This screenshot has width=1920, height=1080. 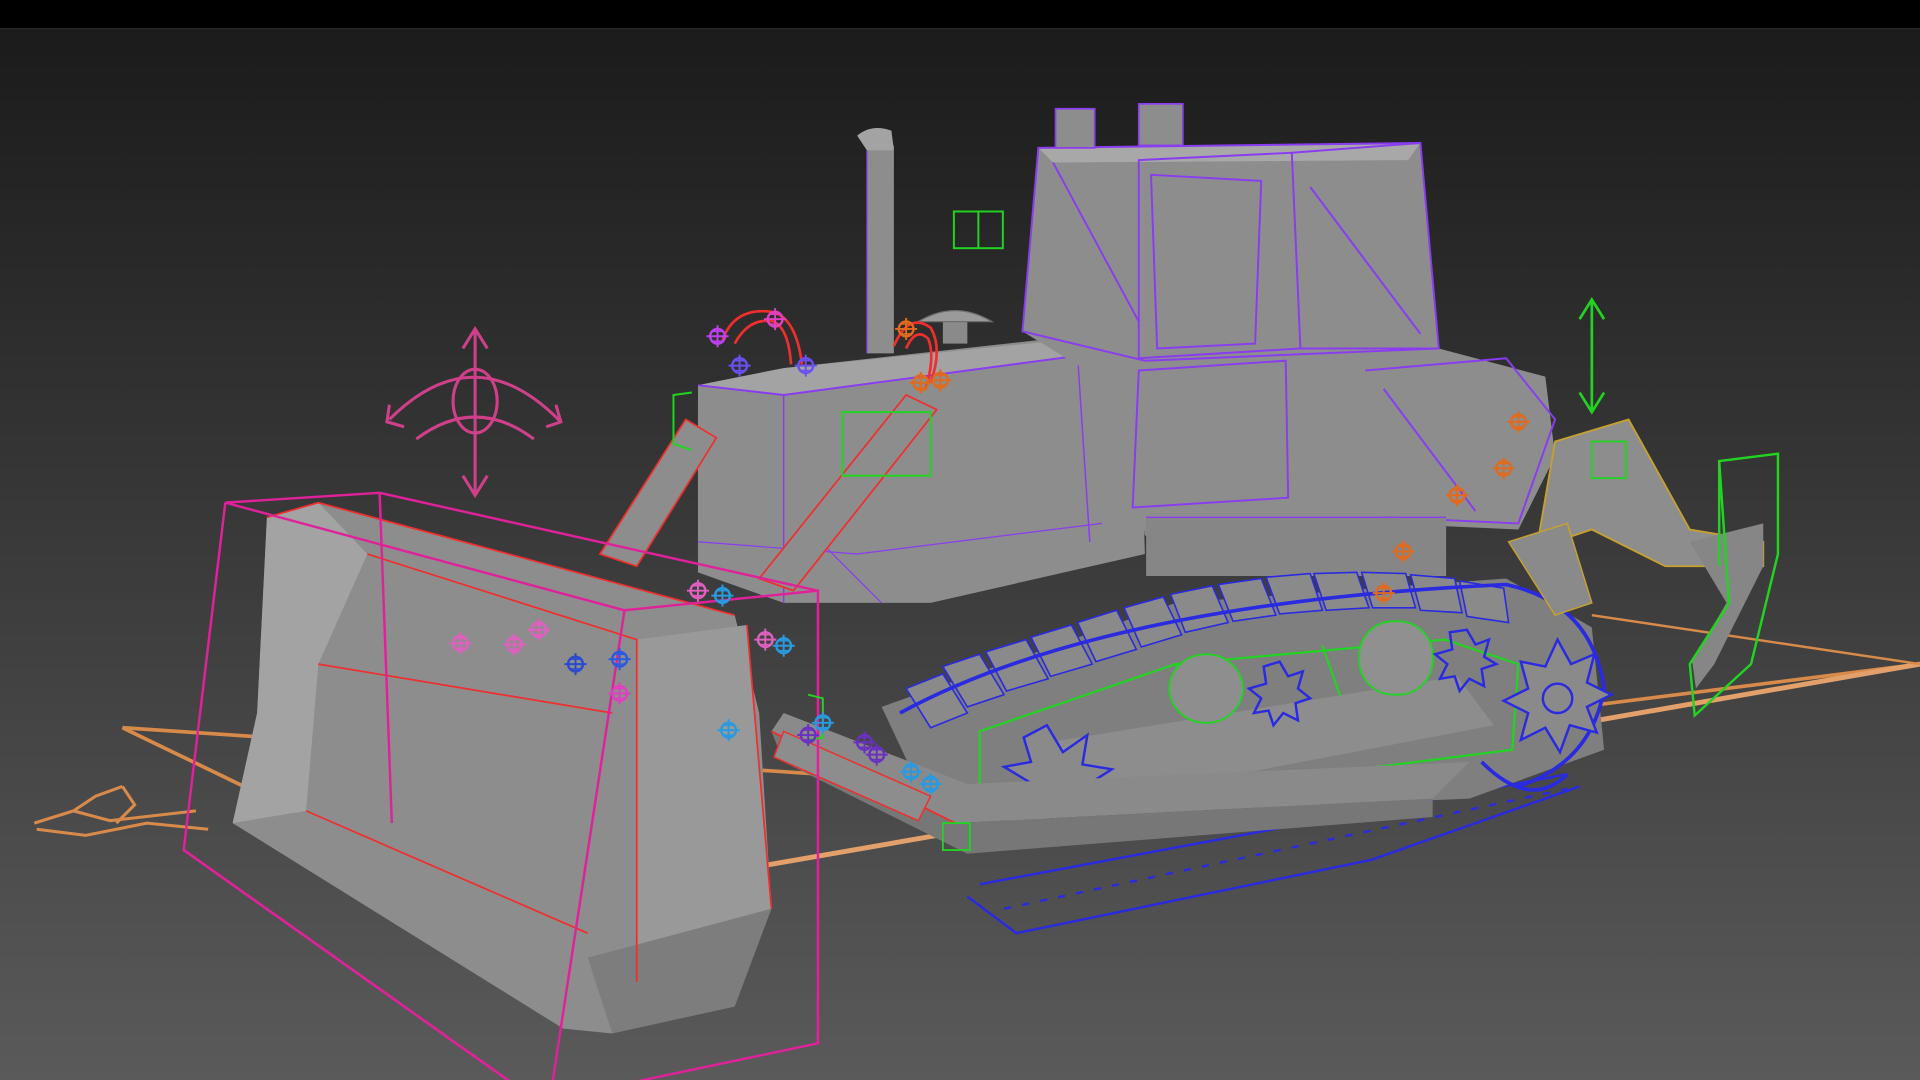 What do you see at coordinates (1206, 688) in the screenshot?
I see `road-wheel` at bounding box center [1206, 688].